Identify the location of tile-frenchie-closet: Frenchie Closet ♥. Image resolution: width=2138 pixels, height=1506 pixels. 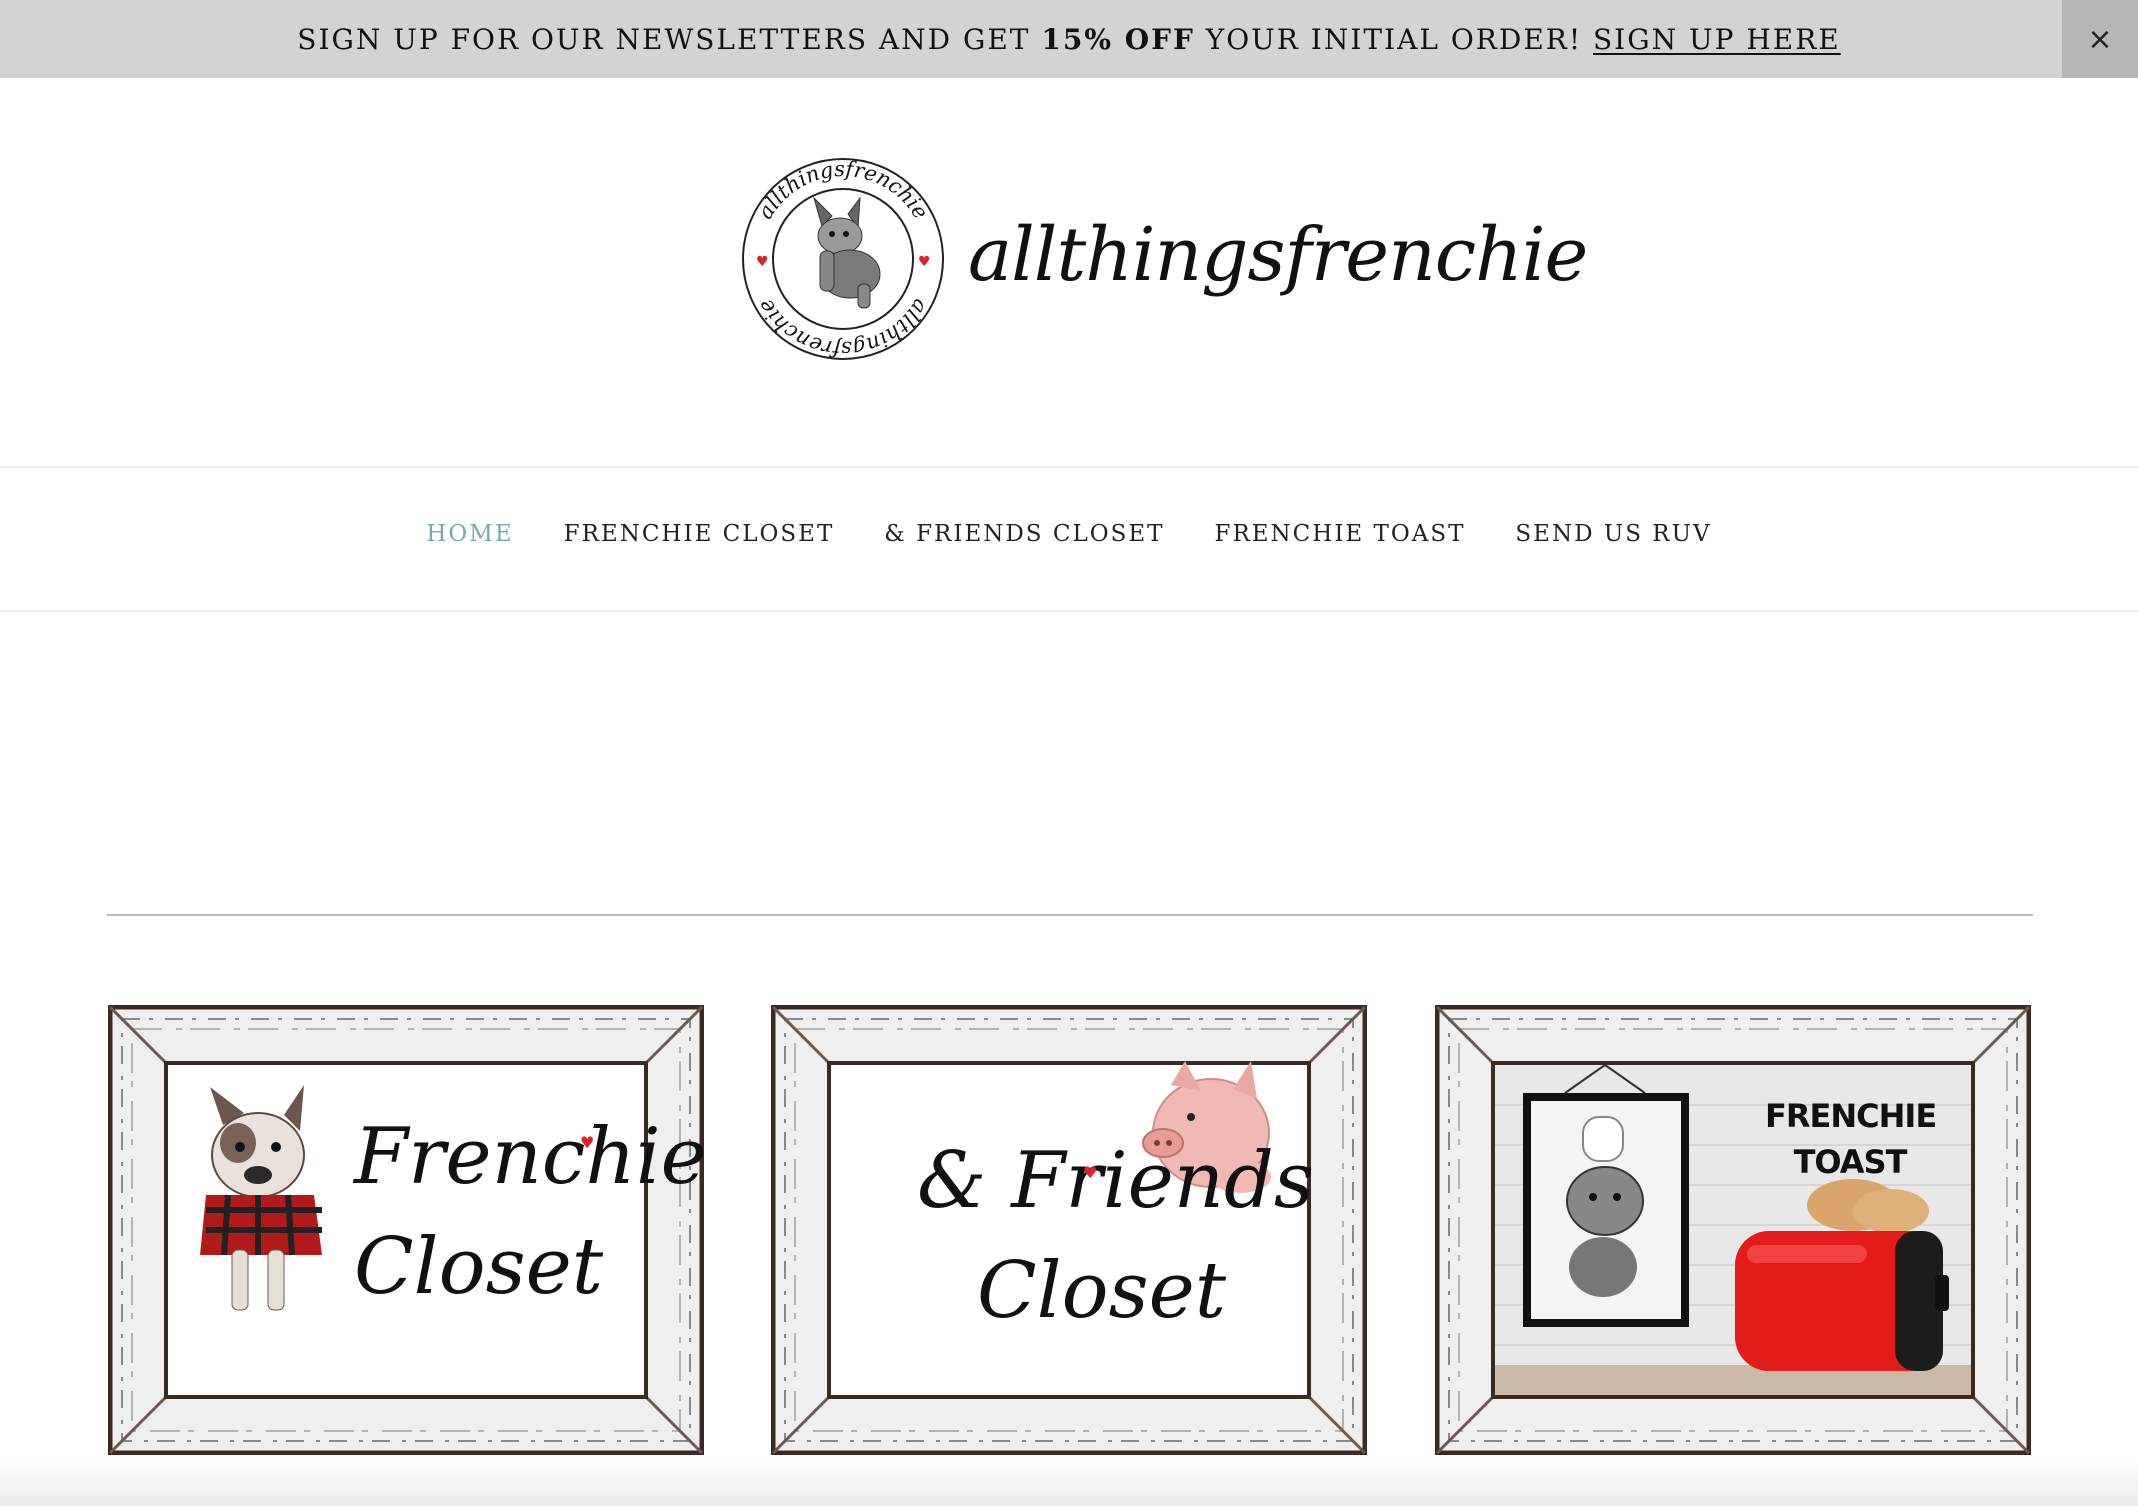
(407, 1230).